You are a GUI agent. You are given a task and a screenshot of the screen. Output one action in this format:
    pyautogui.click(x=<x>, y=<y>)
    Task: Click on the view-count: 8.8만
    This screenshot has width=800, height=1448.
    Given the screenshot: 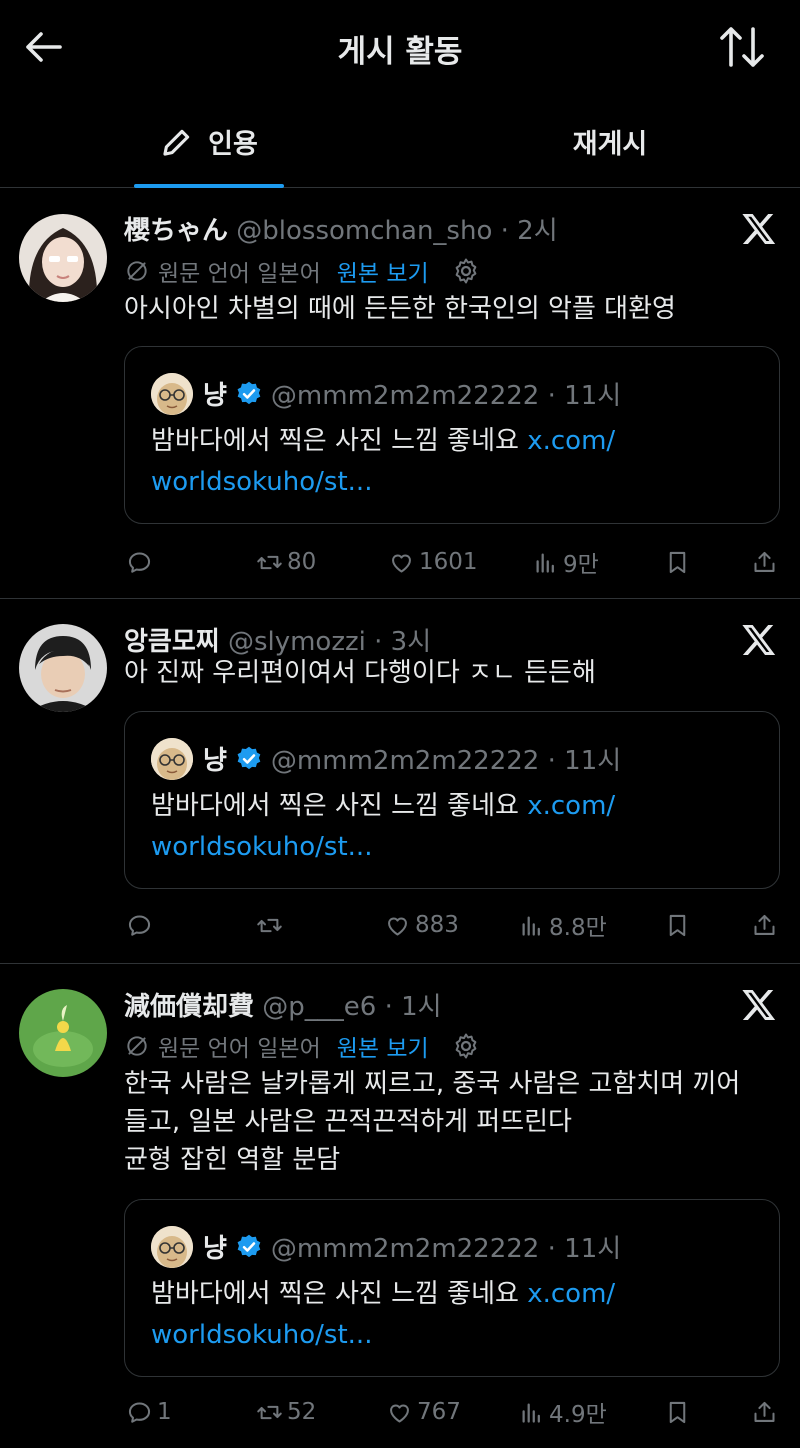 What is the action you would take?
    pyautogui.click(x=578, y=928)
    